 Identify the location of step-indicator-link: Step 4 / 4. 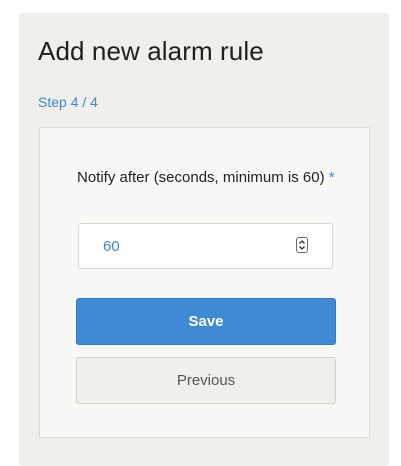
(68, 102).